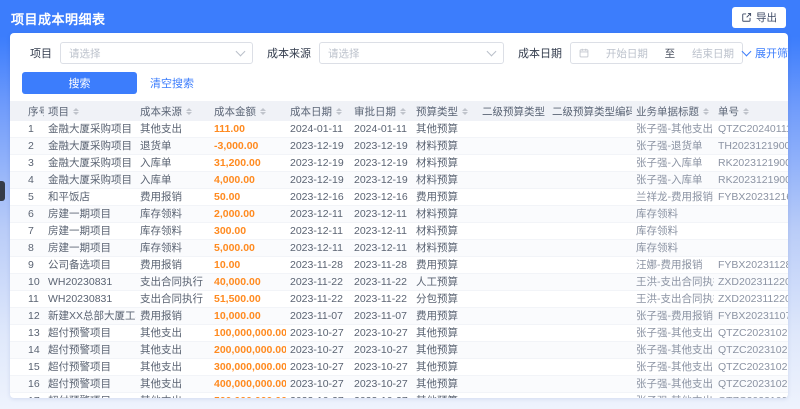 The height and width of the screenshot is (409, 800). Describe the element at coordinates (751, 316) in the screenshot. I see `cell-doc_no: FYBX20231107001` at that location.